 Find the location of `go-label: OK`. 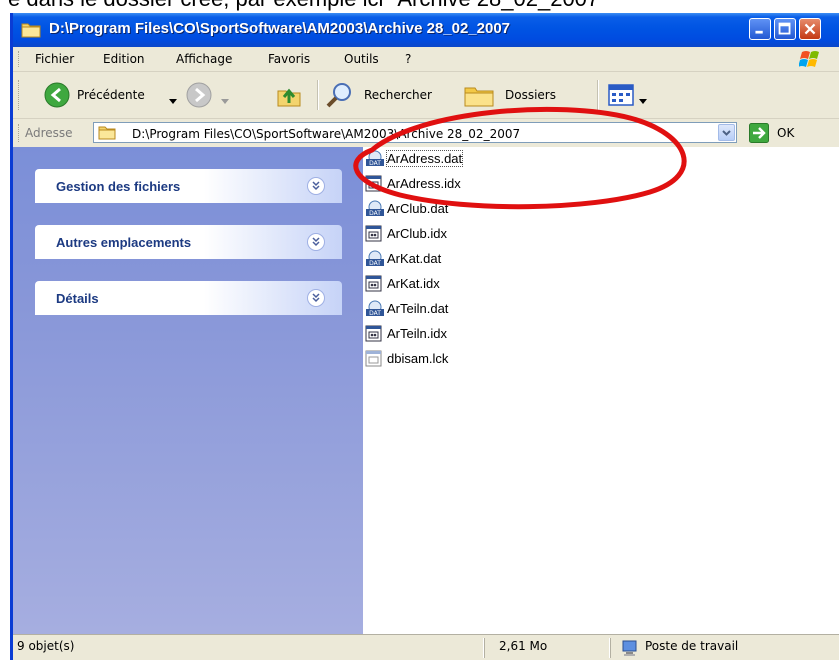

go-label: OK is located at coordinates (785, 133).